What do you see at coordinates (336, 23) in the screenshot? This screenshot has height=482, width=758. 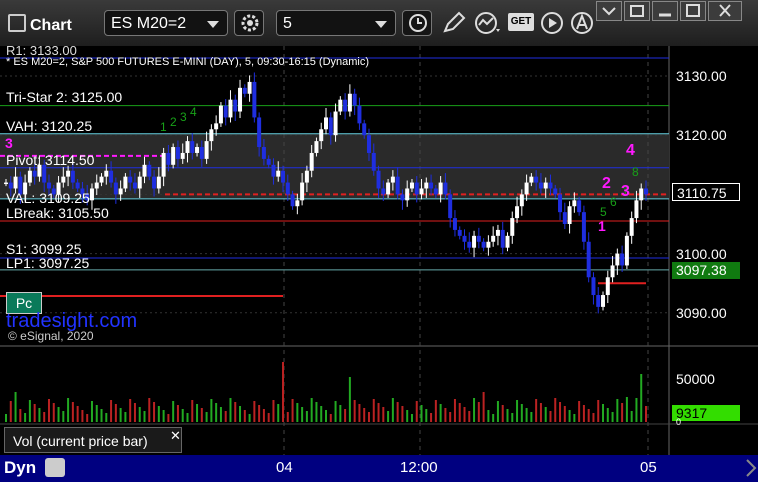 I see `interval-select: 5` at bounding box center [336, 23].